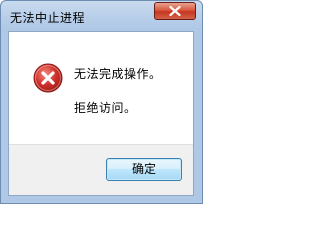  I want to click on close-button, so click(175, 11).